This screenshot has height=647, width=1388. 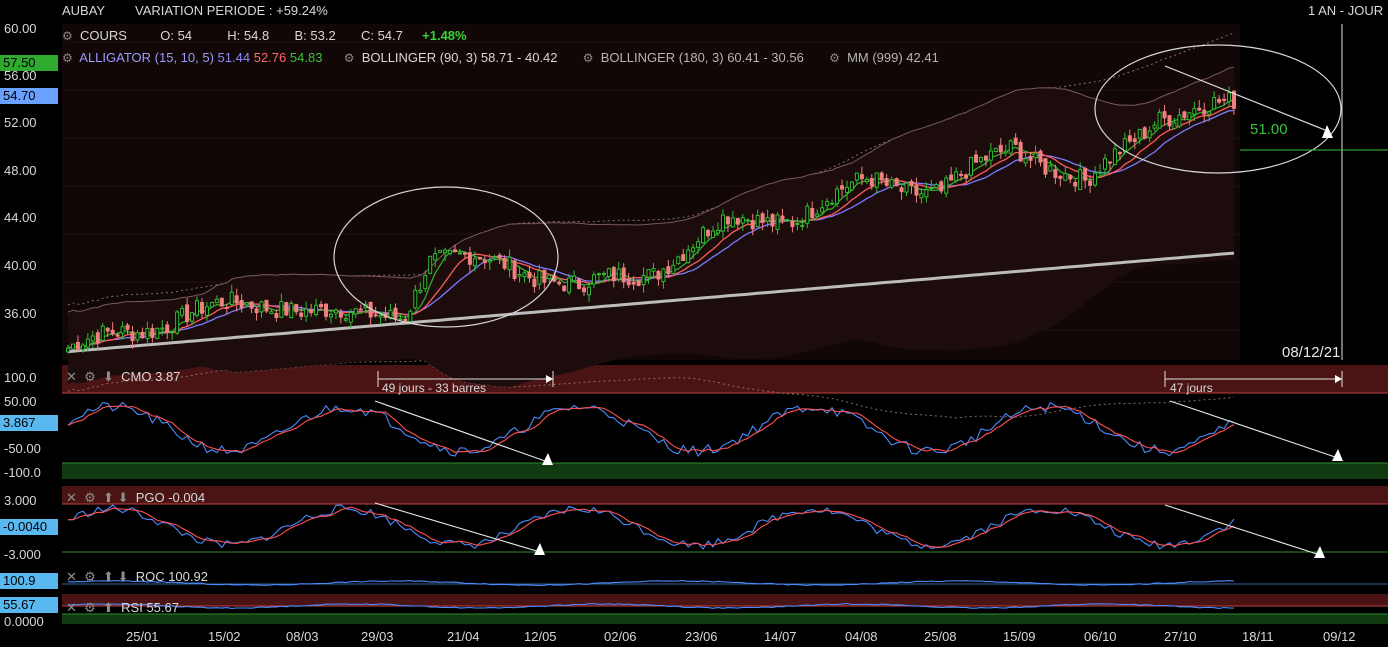 What do you see at coordinates (123, 377) in the screenshot?
I see `cmo-header: ✕ ⚙ ⬇ CMO 3.87` at bounding box center [123, 377].